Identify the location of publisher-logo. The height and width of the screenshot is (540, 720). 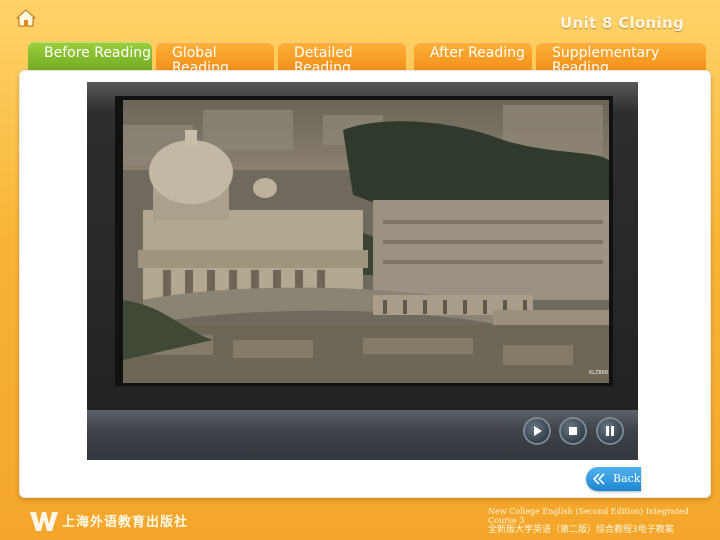
(44, 523).